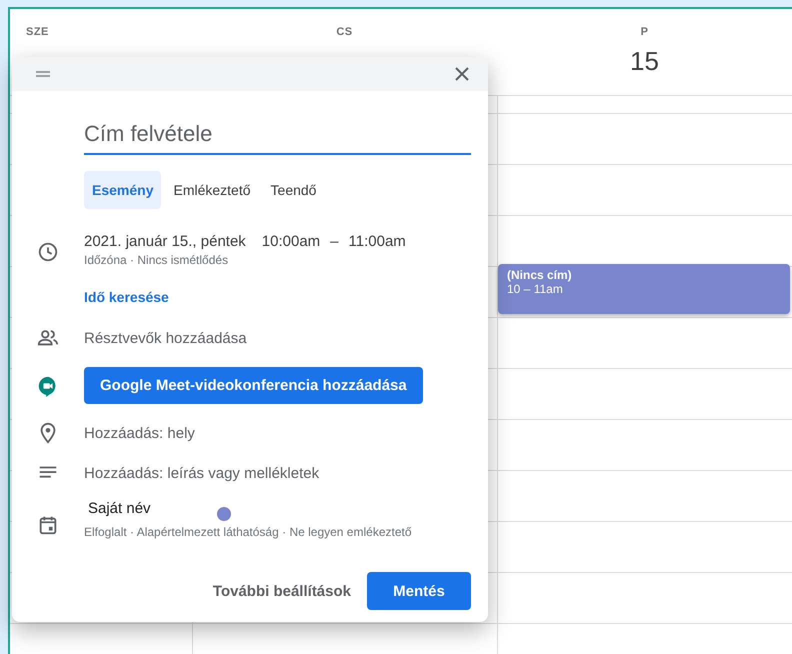  Describe the element at coordinates (253, 385) in the screenshot. I see `add-meet-button: Google Meet-videokonferencia hozzáadása` at that location.